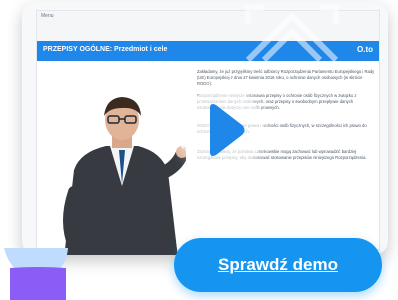 This screenshot has height=300, width=398. Describe the element at coordinates (292, 33) in the screenshot. I see `decorative-arrows-icon` at that location.